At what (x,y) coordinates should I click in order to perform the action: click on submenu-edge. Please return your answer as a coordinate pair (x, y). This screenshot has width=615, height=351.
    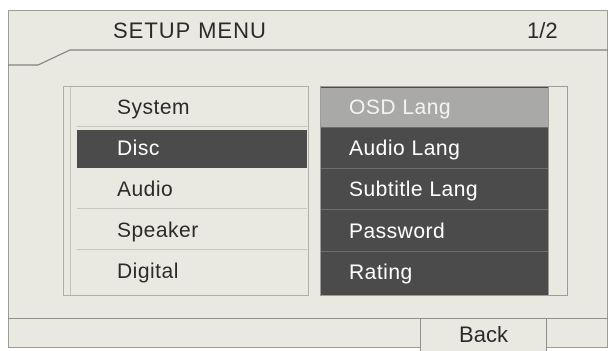
    Looking at the image, I should click on (557, 191).